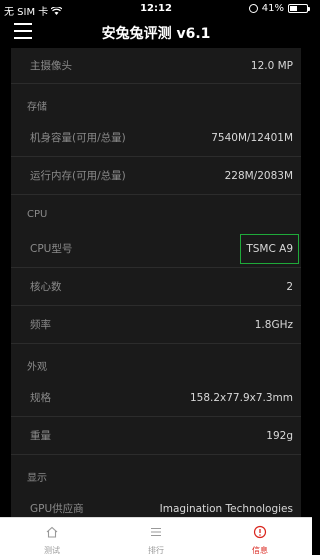  I want to click on list-item-cpu-model: CPU型号 TSMC A9, so click(156, 249).